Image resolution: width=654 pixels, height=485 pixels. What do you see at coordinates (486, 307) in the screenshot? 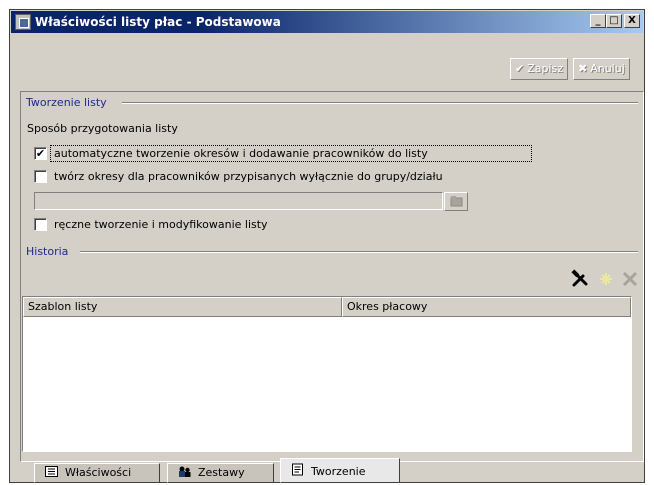
I see `column-header-okres: Okres płacowy` at bounding box center [486, 307].